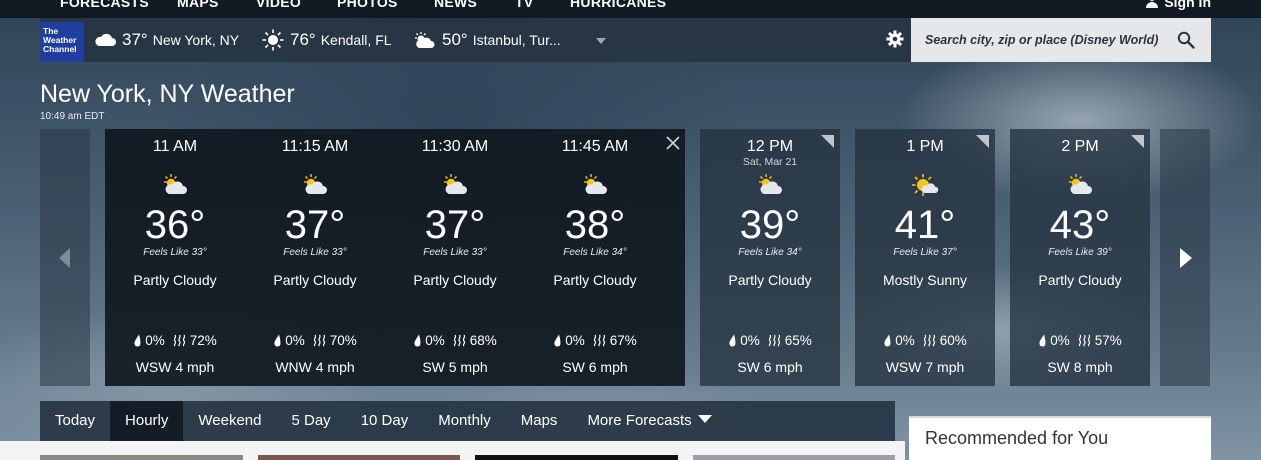  Describe the element at coordinates (1100, 340) in the screenshot. I see `humidity: 57%` at that location.